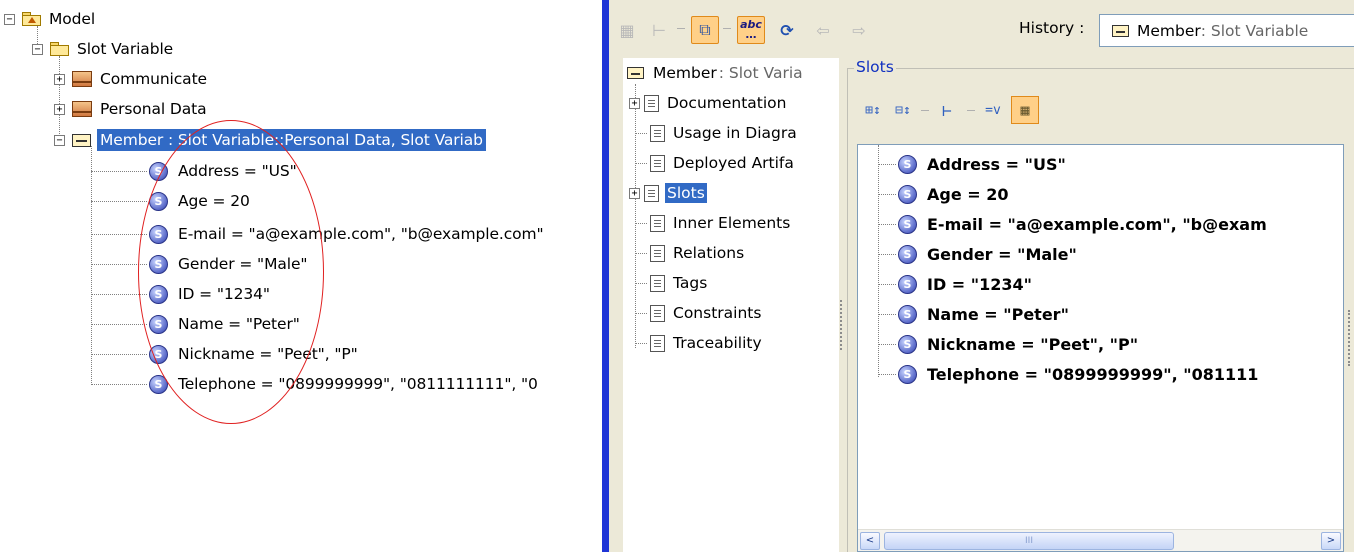 The height and width of the screenshot is (552, 1354). Describe the element at coordinates (1093, 374) in the screenshot. I see `slot-label: Telephone = "0899999999", "081111` at that location.